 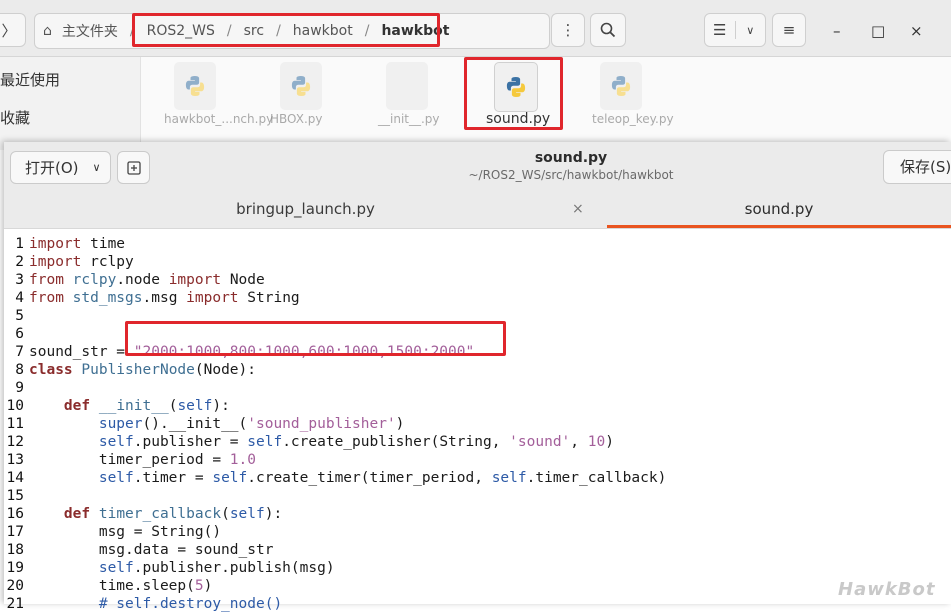 I want to click on line-number: 5, so click(x=19, y=316).